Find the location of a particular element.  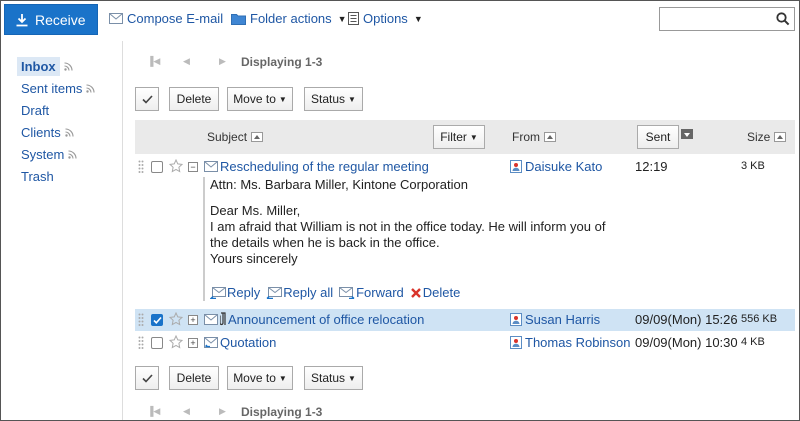

reply-all-link: Reply all is located at coordinates (299, 292).